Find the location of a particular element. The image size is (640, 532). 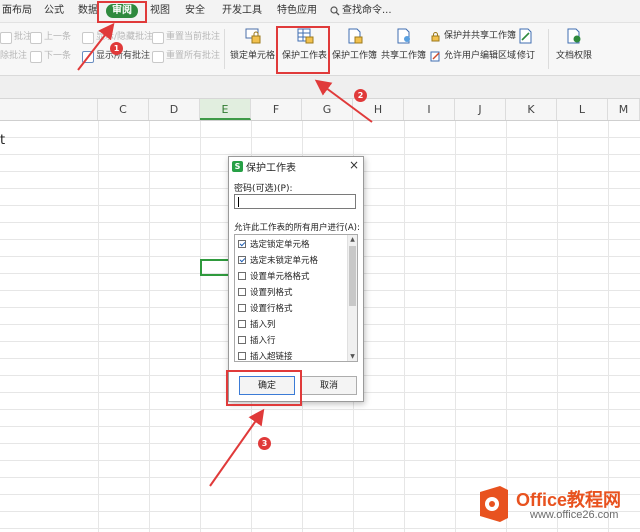

column-headers: C D E F G H I J K L M is located at coordinates (320, 110).